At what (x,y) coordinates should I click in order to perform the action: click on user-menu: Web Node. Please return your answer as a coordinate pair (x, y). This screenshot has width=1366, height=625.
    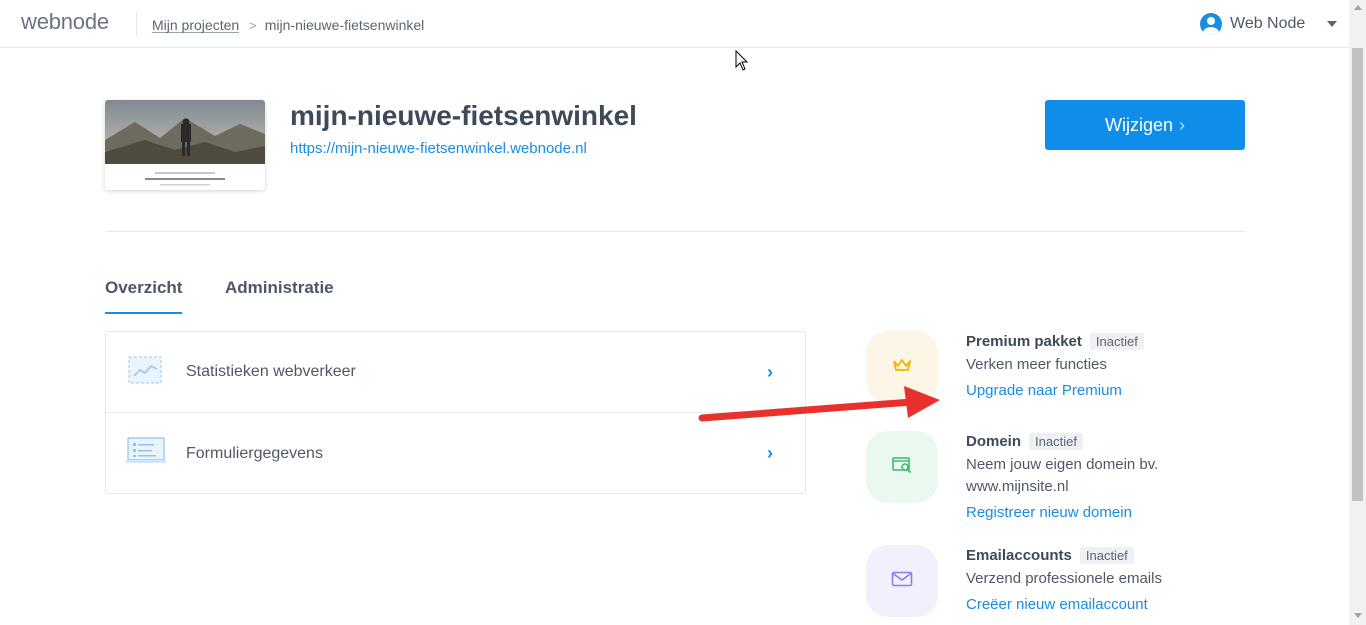
    Looking at the image, I should click on (1269, 24).